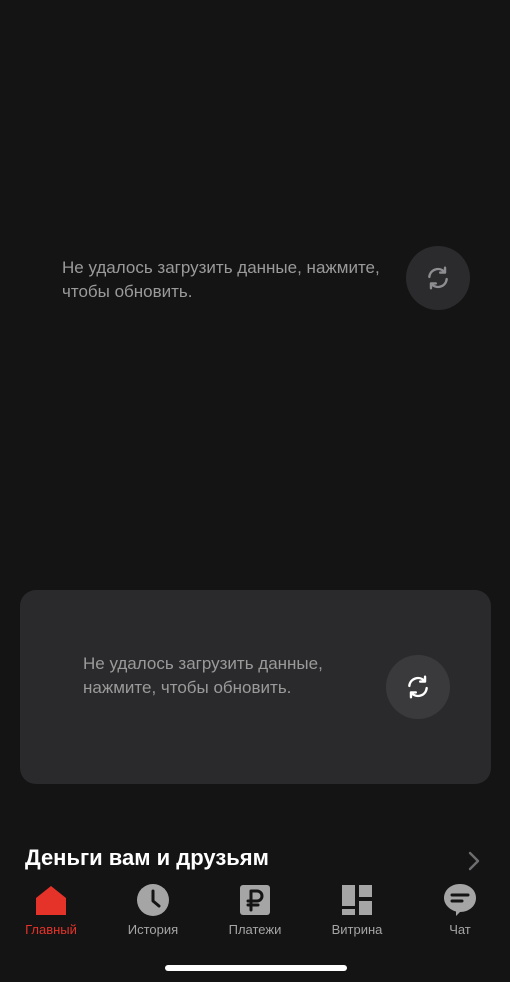 This screenshot has width=510, height=982. Describe the element at coordinates (255, 900) in the screenshot. I see `ruble-icon` at that location.